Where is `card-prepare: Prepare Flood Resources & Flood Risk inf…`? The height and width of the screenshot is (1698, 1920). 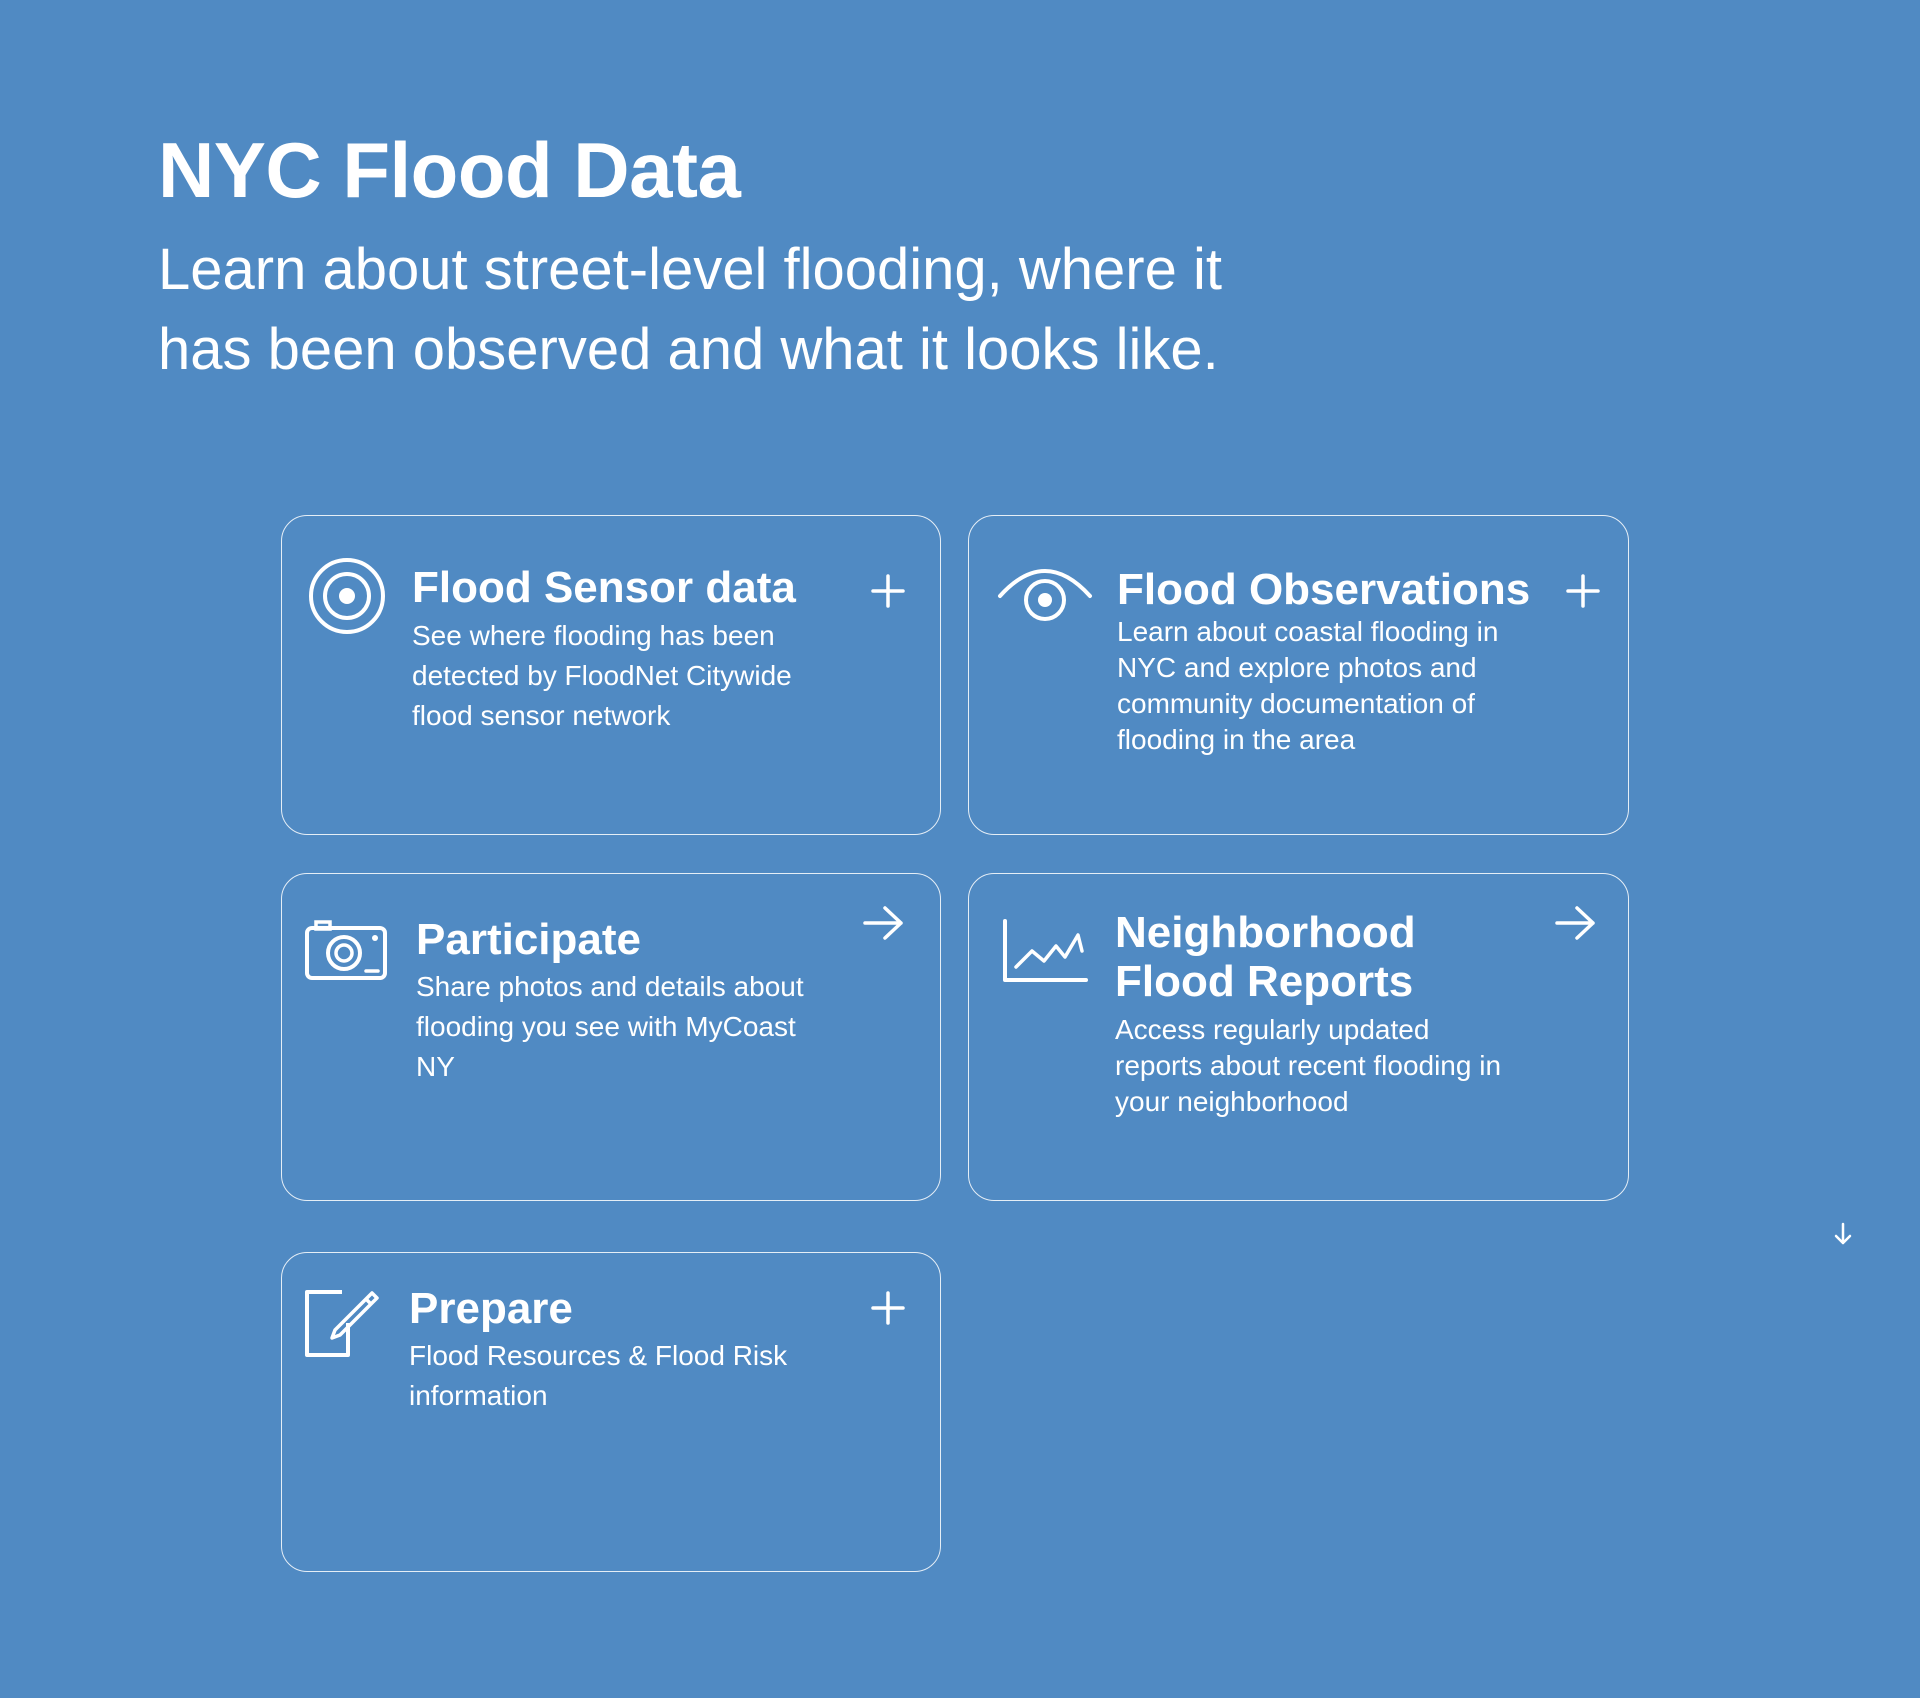 card-prepare: Prepare Flood Resources & Flood Risk inf… is located at coordinates (611, 1412).